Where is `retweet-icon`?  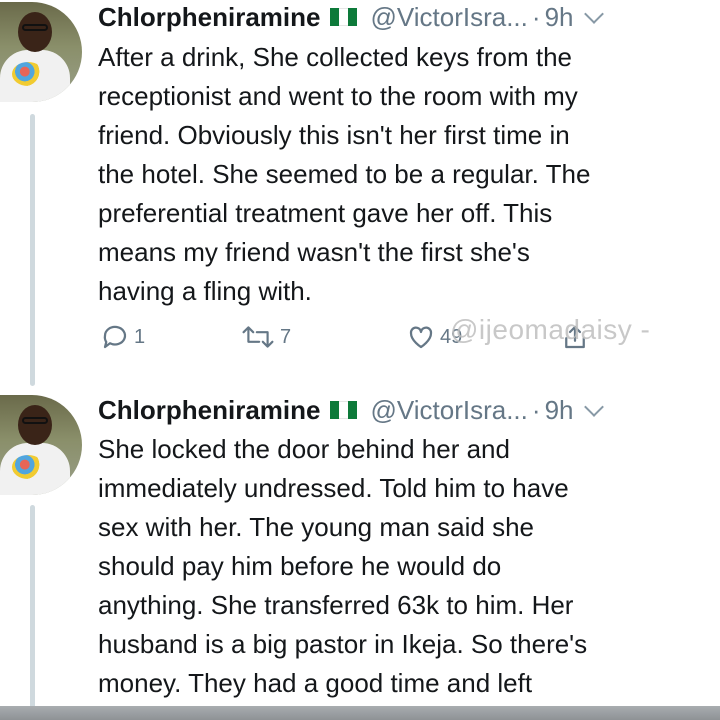
retweet-icon is located at coordinates (258, 337).